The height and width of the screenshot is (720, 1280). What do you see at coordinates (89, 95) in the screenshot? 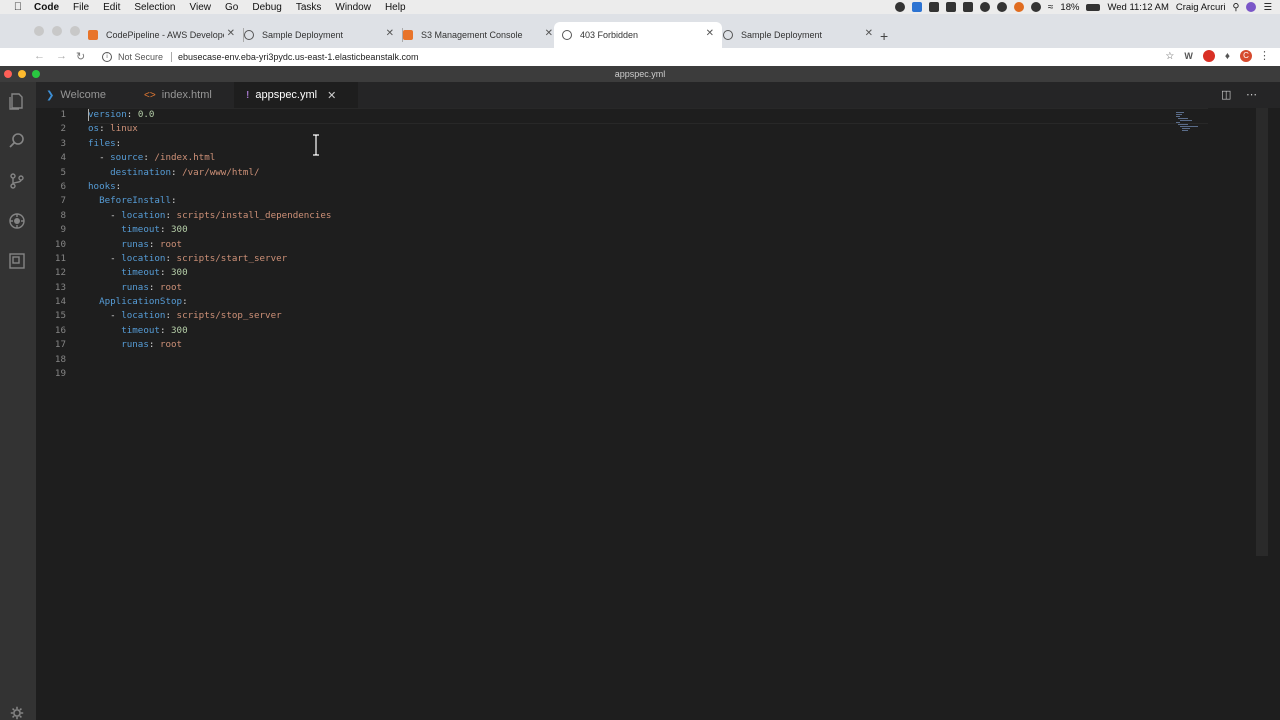
I see `editor-tab-welcome: ❯ Welcome` at bounding box center [89, 95].